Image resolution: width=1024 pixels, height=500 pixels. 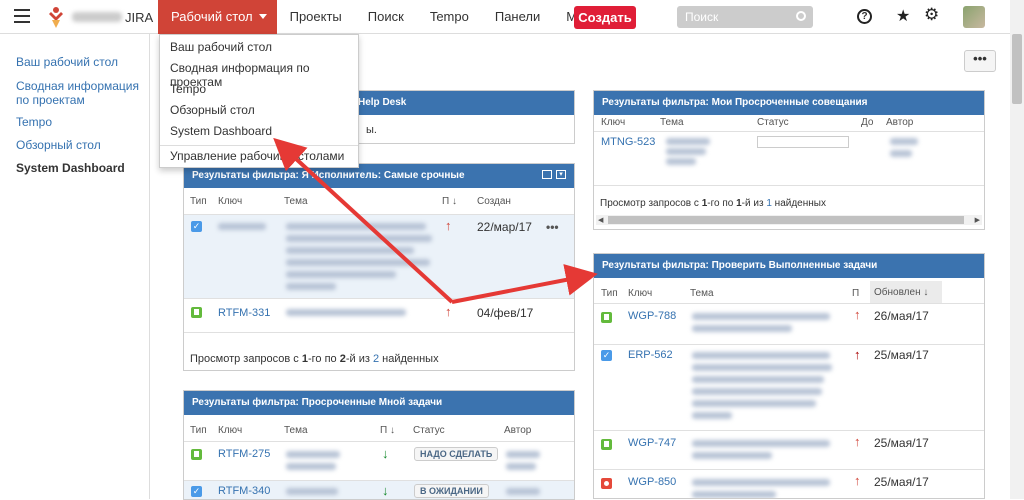 I want to click on issue-key-link: RTFM-275, so click(x=244, y=454).